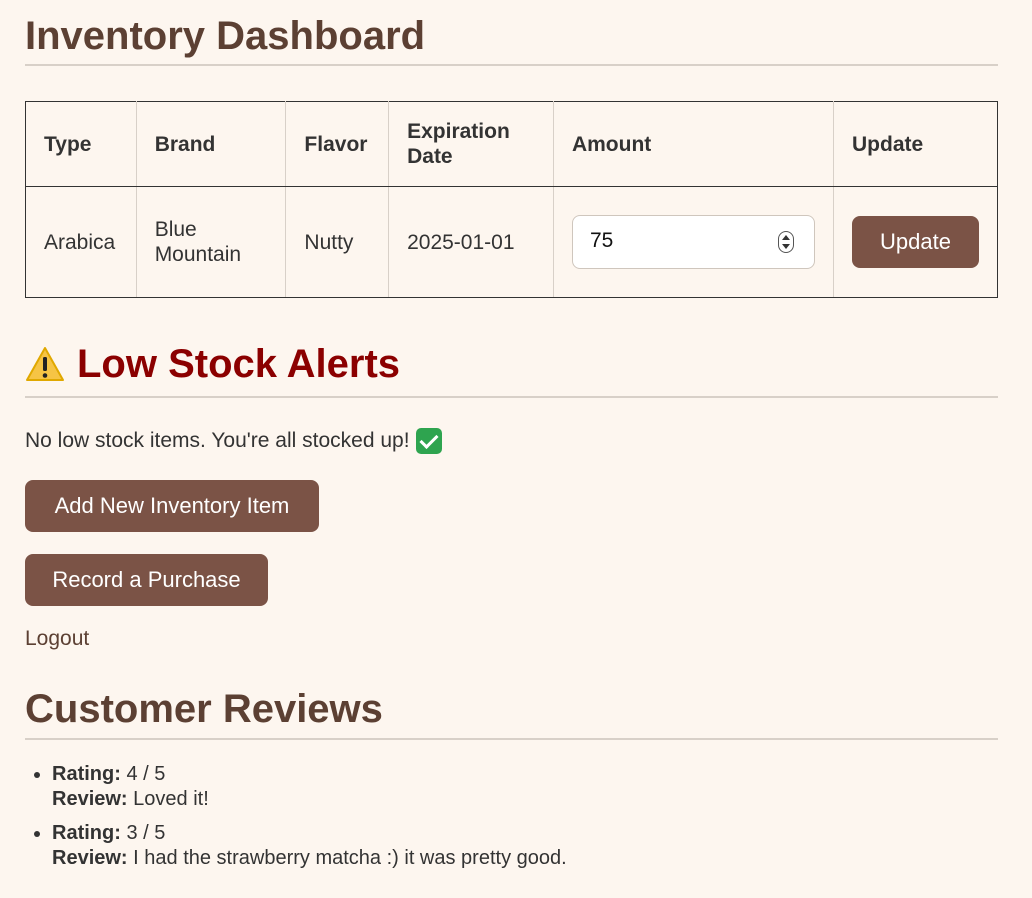 The image size is (1032, 898). I want to click on amount-stepper, so click(785, 242).